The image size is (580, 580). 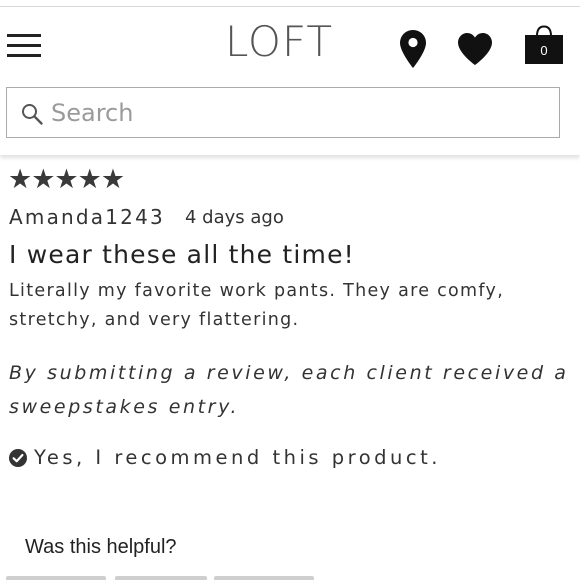 I want to click on shopping-bag-icon: 0, so click(x=544, y=45).